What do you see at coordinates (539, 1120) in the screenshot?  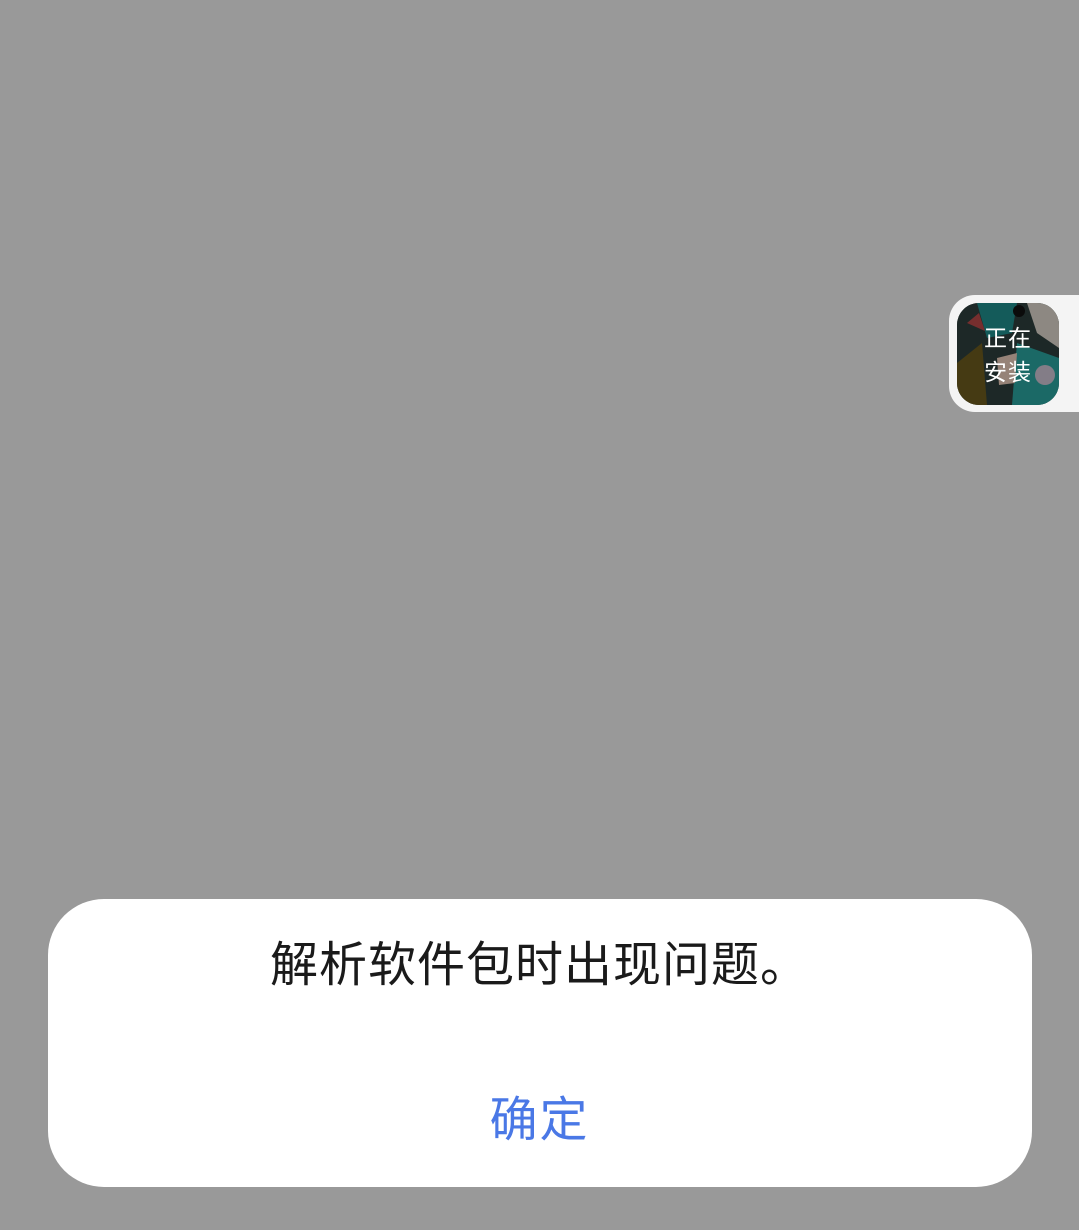 I see `confirm-button: 确定` at bounding box center [539, 1120].